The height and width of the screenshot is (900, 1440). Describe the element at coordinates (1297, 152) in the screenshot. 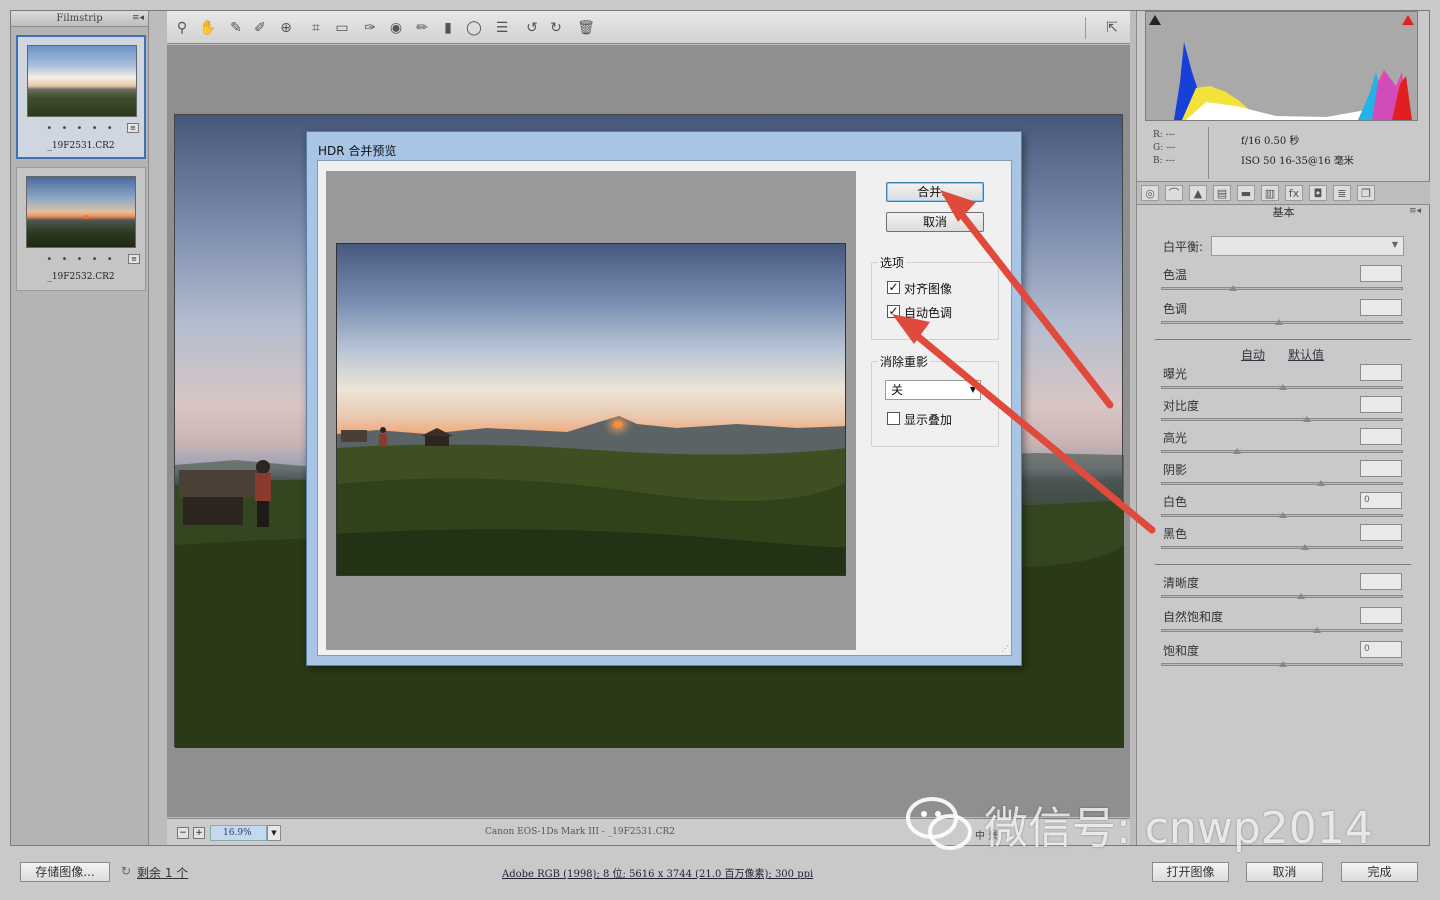

I see `exif-info: f/16 0.50 秒 ISO 50 16-35@16 毫米` at that location.